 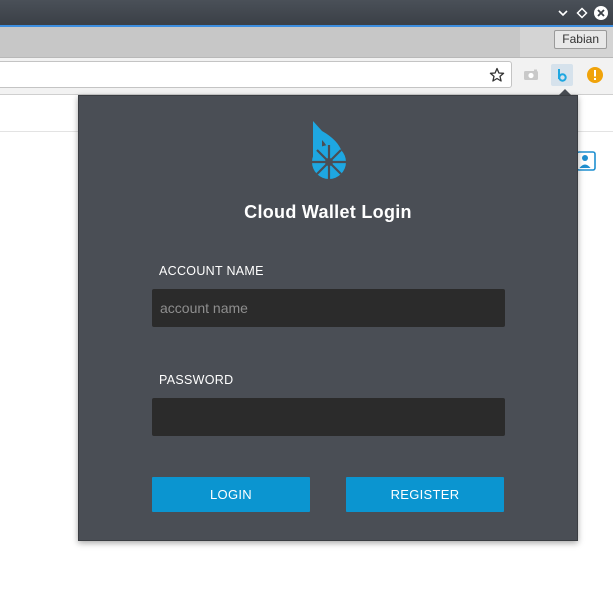 I want to click on warning-icon, so click(x=595, y=75).